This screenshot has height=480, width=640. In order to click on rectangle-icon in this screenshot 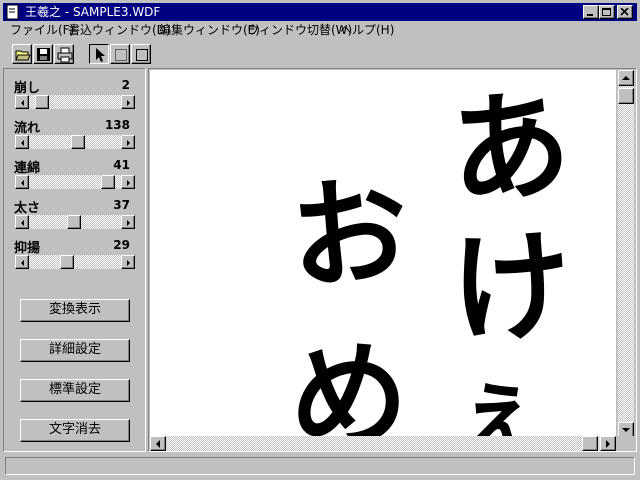, I will do `click(142, 55)`.